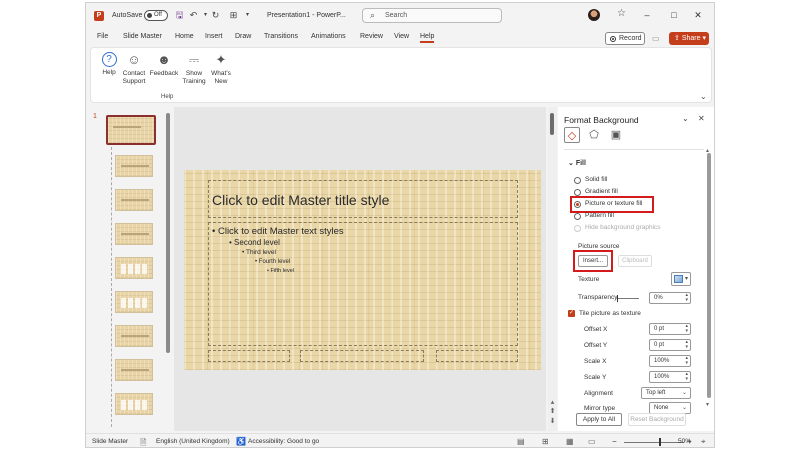 Image resolution: width=800 pixels, height=450 pixels. What do you see at coordinates (571, 313) in the screenshot?
I see `tile-texture-checkbox: ✓` at bounding box center [571, 313].